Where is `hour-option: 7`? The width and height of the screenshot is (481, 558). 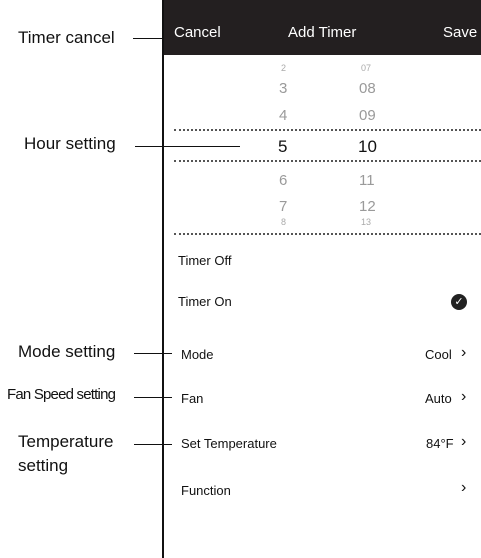
hour-option: 7 is located at coordinates (283, 206).